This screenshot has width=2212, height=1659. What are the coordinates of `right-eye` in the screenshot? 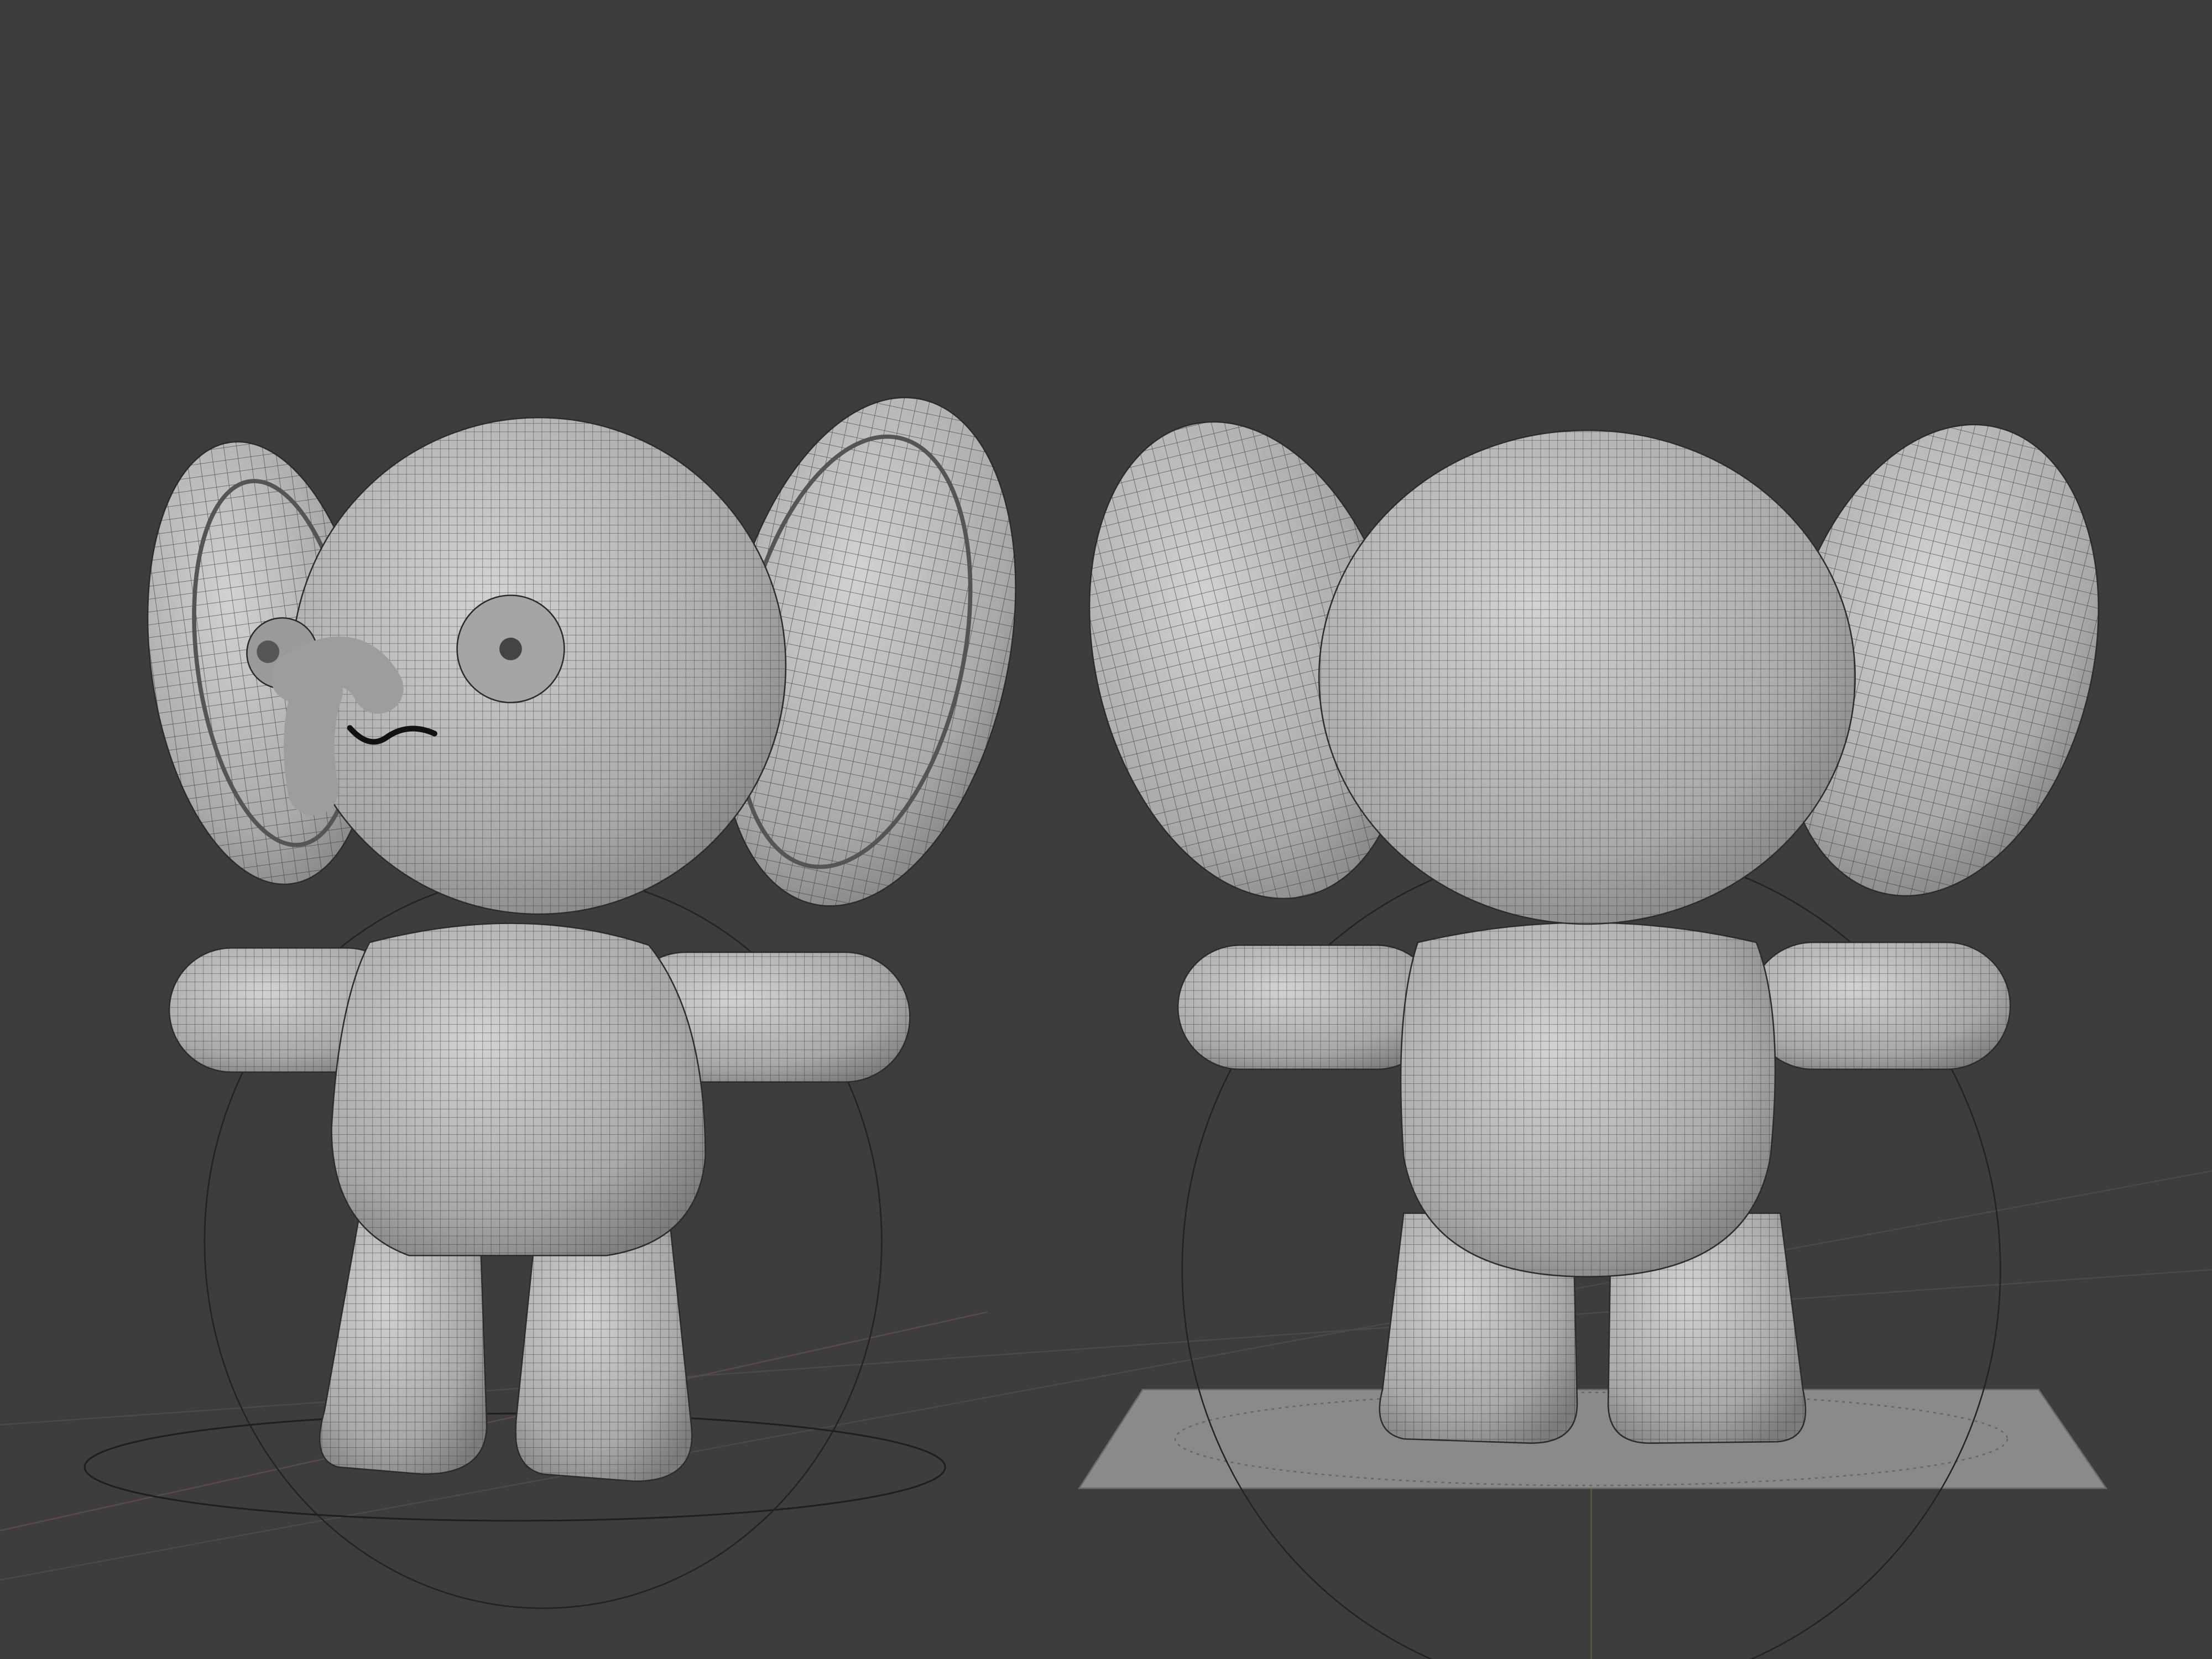 It's located at (511, 649).